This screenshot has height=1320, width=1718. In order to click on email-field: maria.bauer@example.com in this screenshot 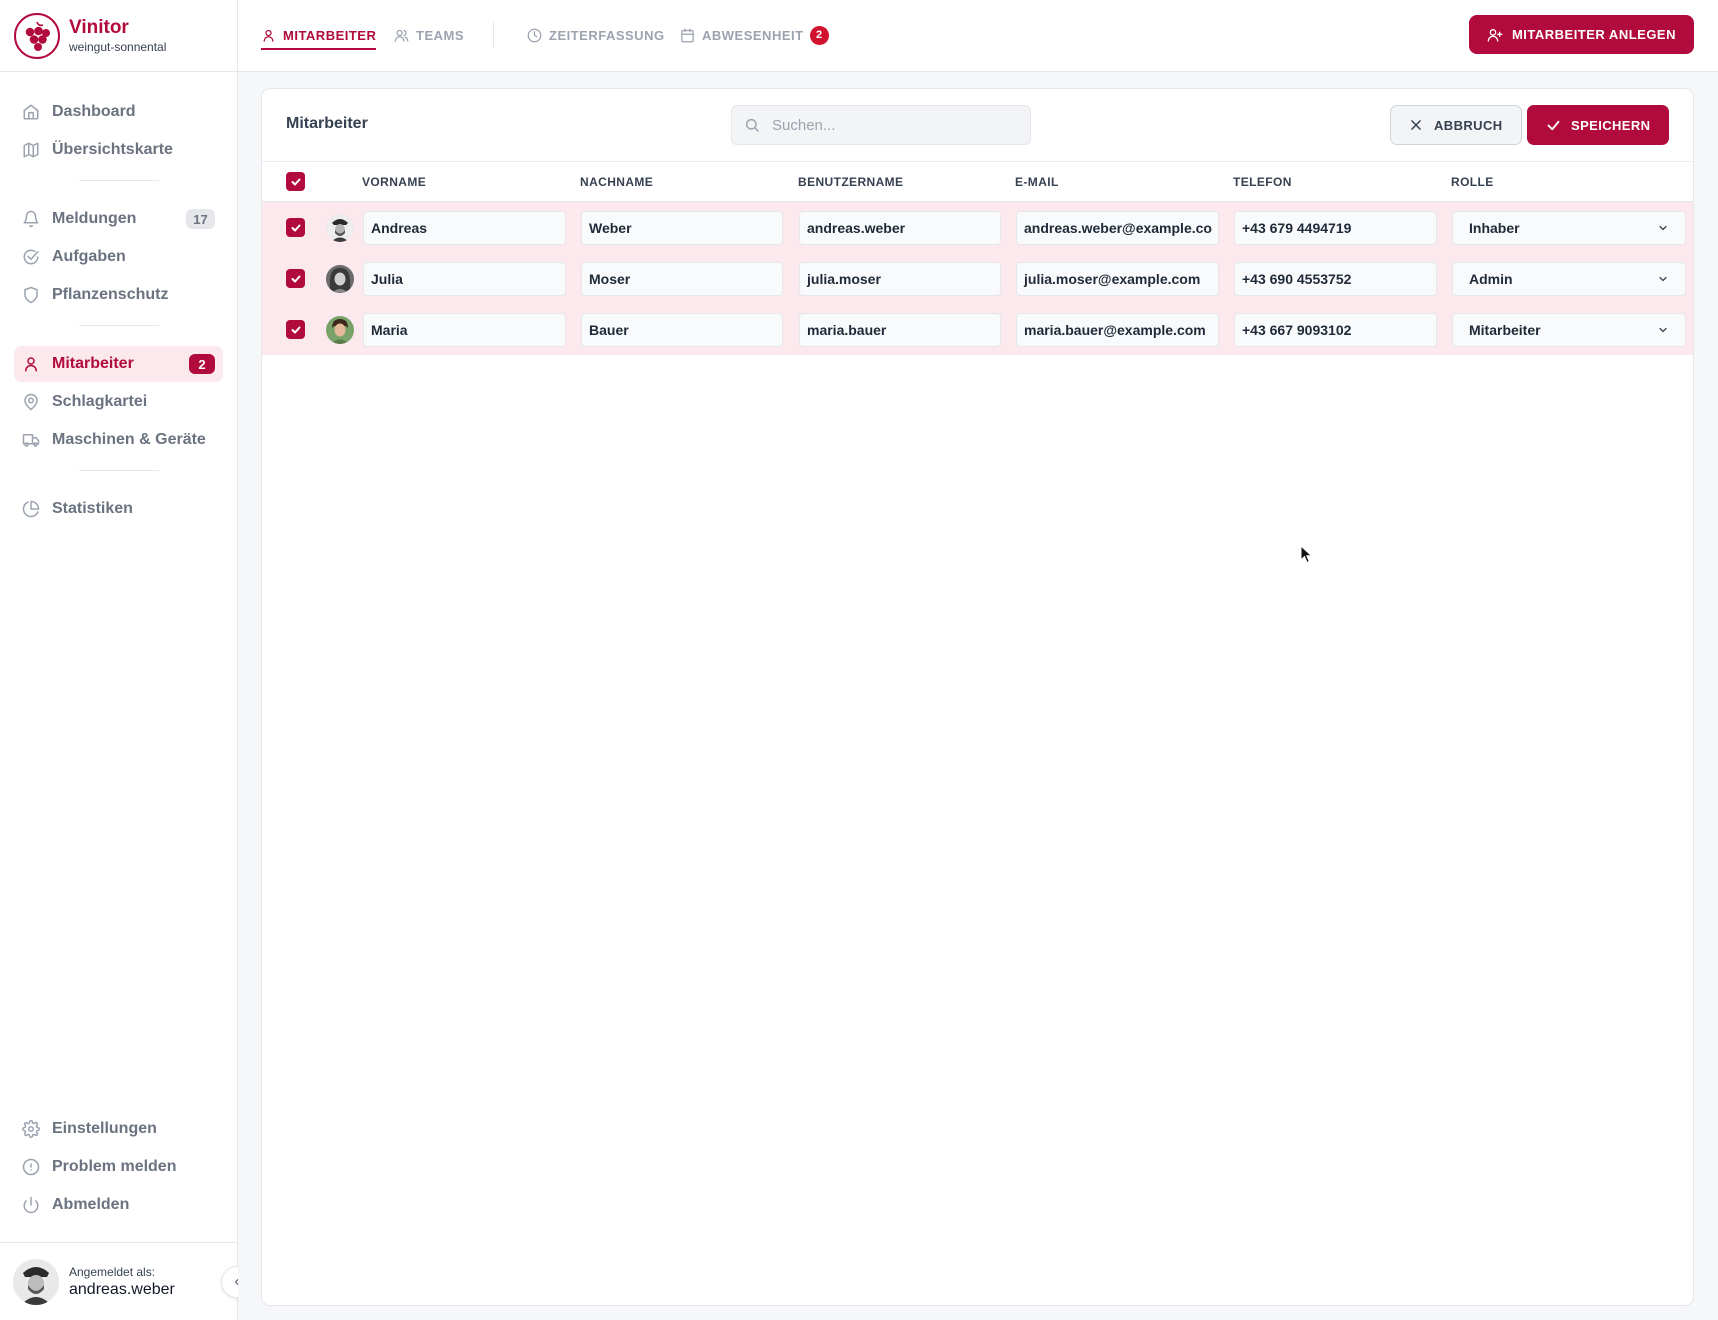, I will do `click(1117, 330)`.